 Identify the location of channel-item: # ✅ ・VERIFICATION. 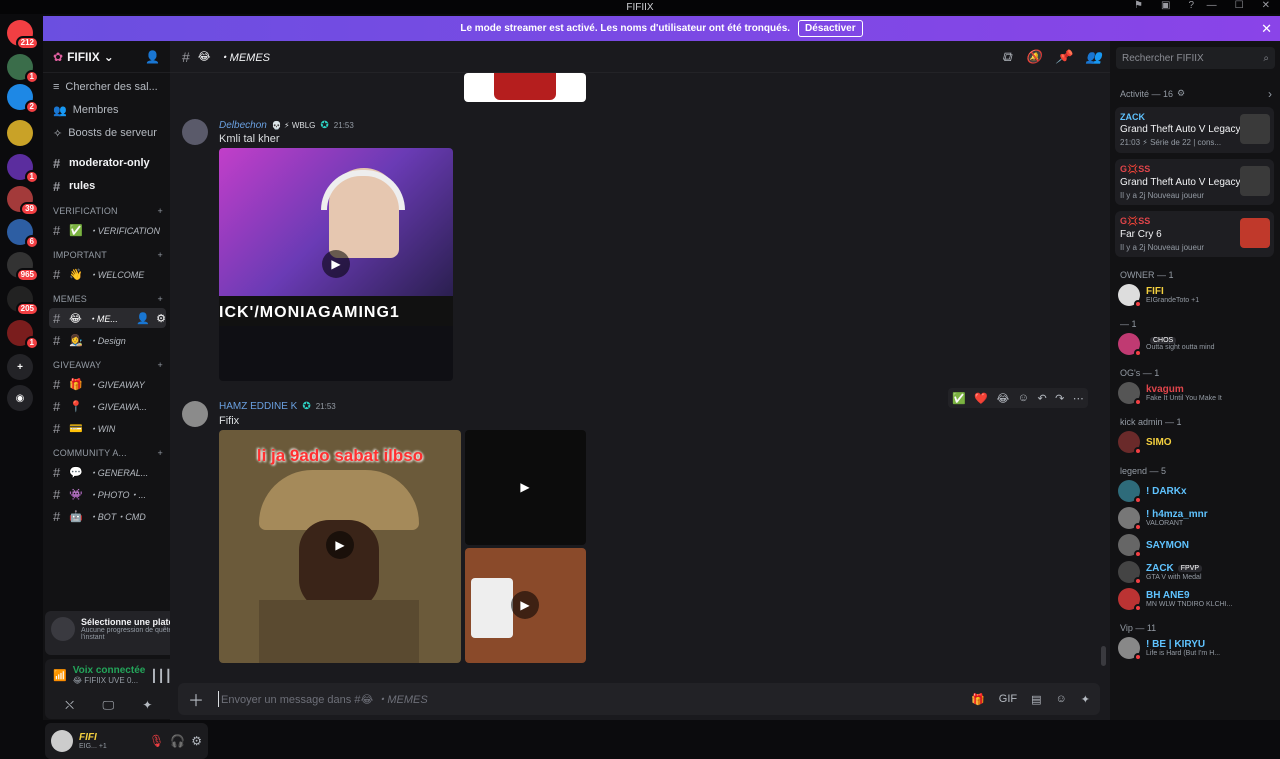
(107, 230).